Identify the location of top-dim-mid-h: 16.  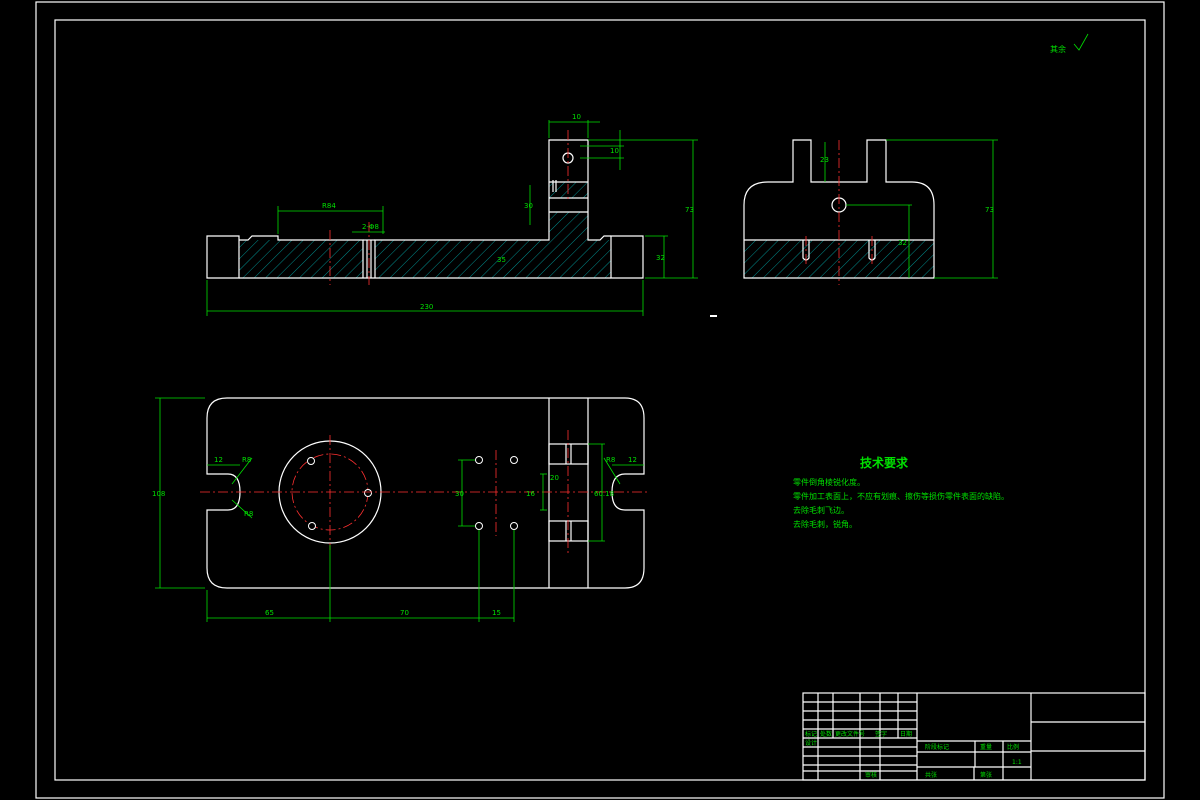
(530, 494).